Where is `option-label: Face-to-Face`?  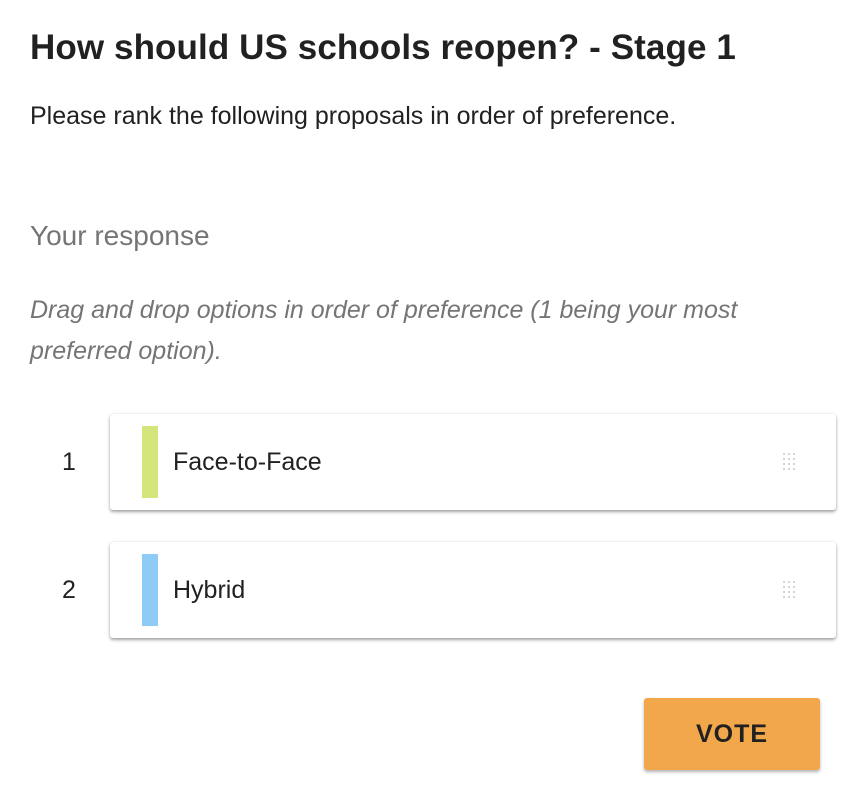 option-label: Face-to-Face is located at coordinates (247, 462).